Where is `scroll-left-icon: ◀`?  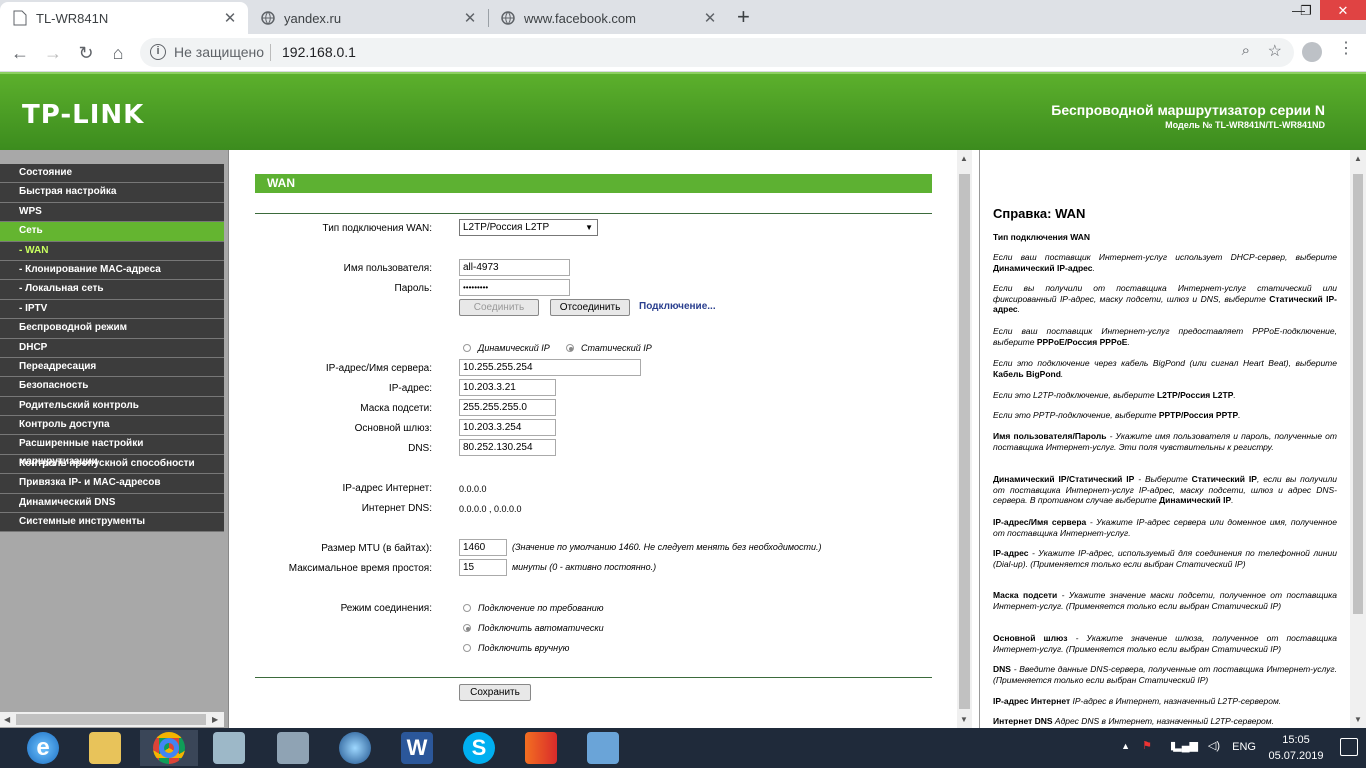 scroll-left-icon: ◀ is located at coordinates (7, 719).